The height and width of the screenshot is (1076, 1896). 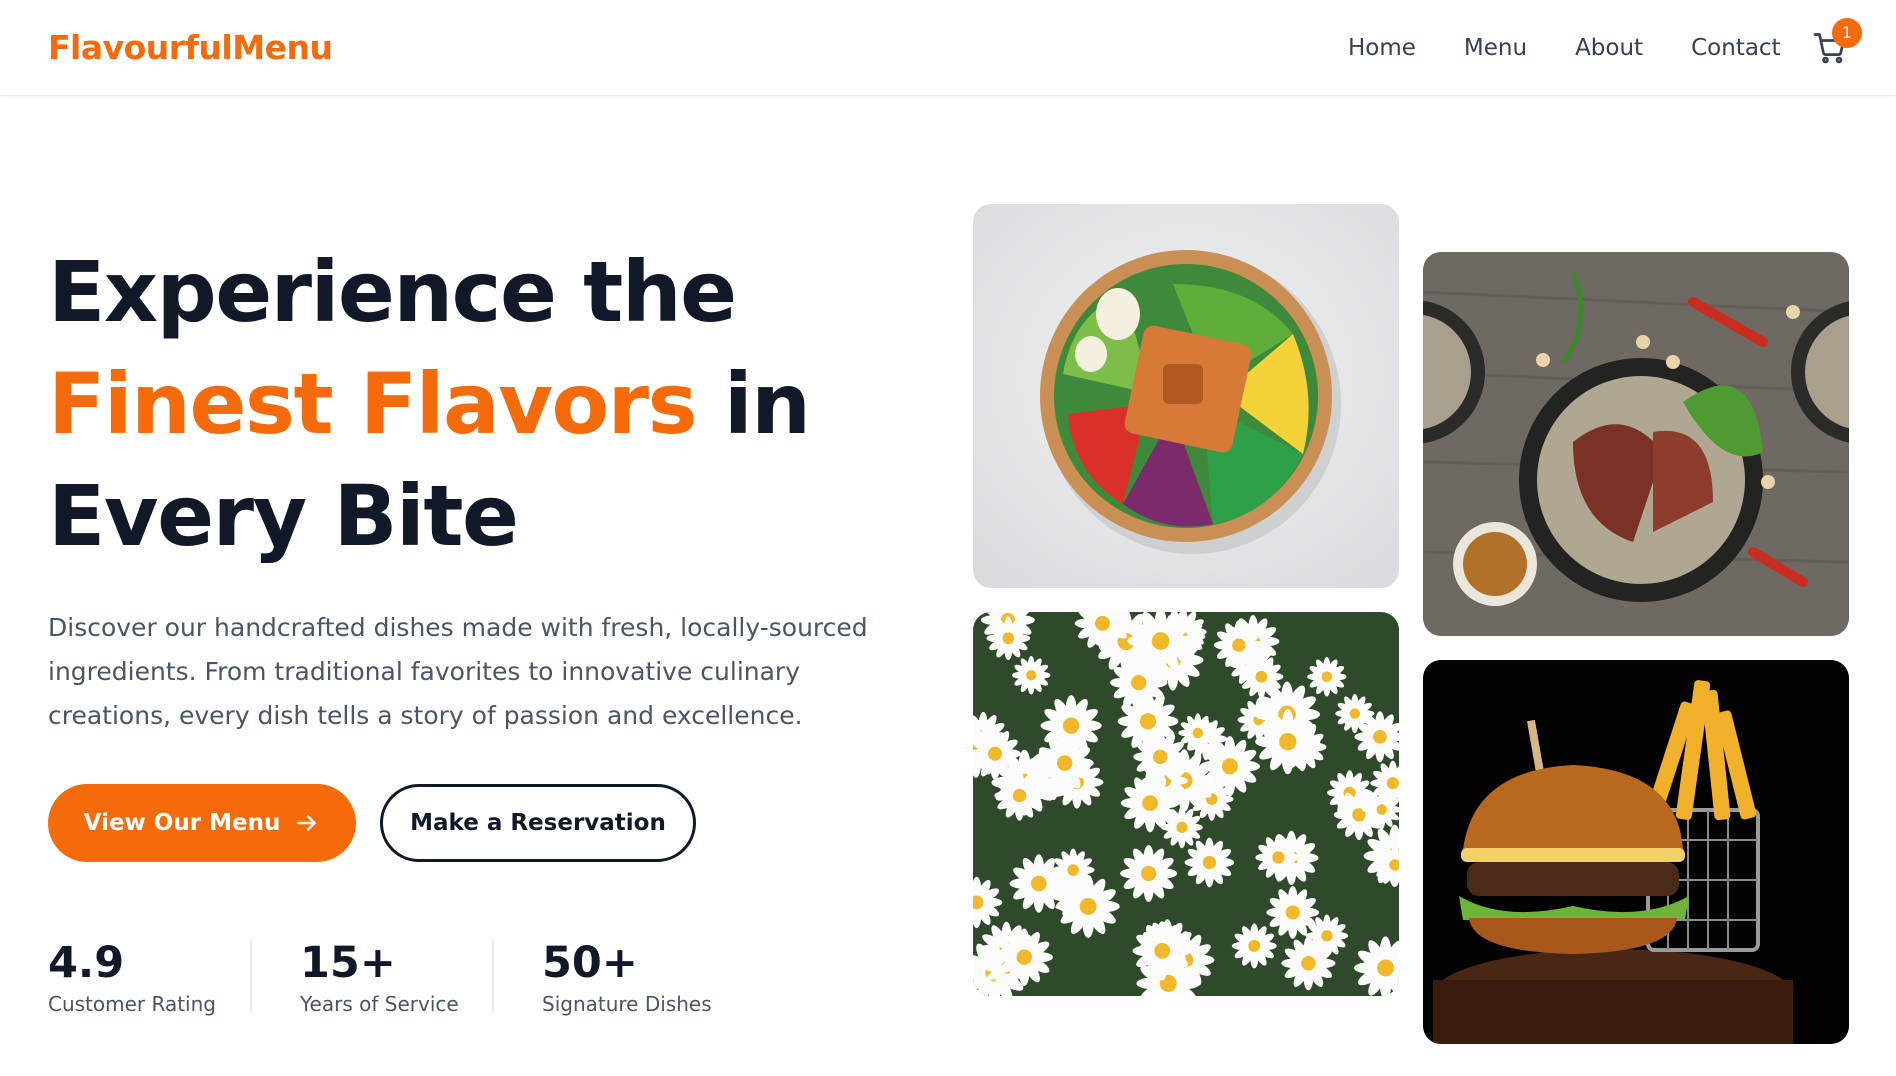 I want to click on nav-links: Home Menu About Contact, so click(x=1588, y=48).